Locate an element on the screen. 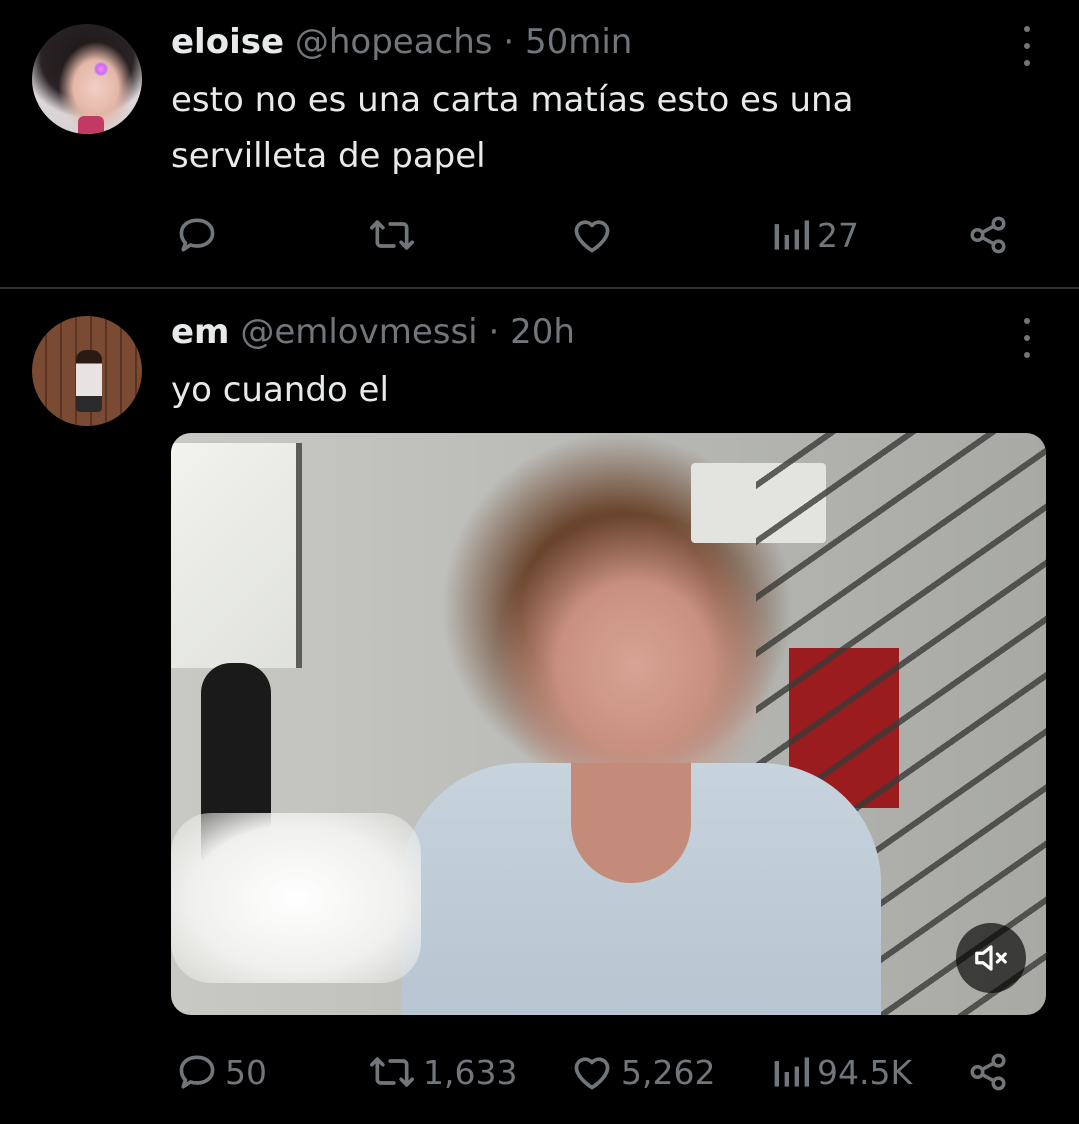  views-button: 94.5K is located at coordinates (841, 1072).